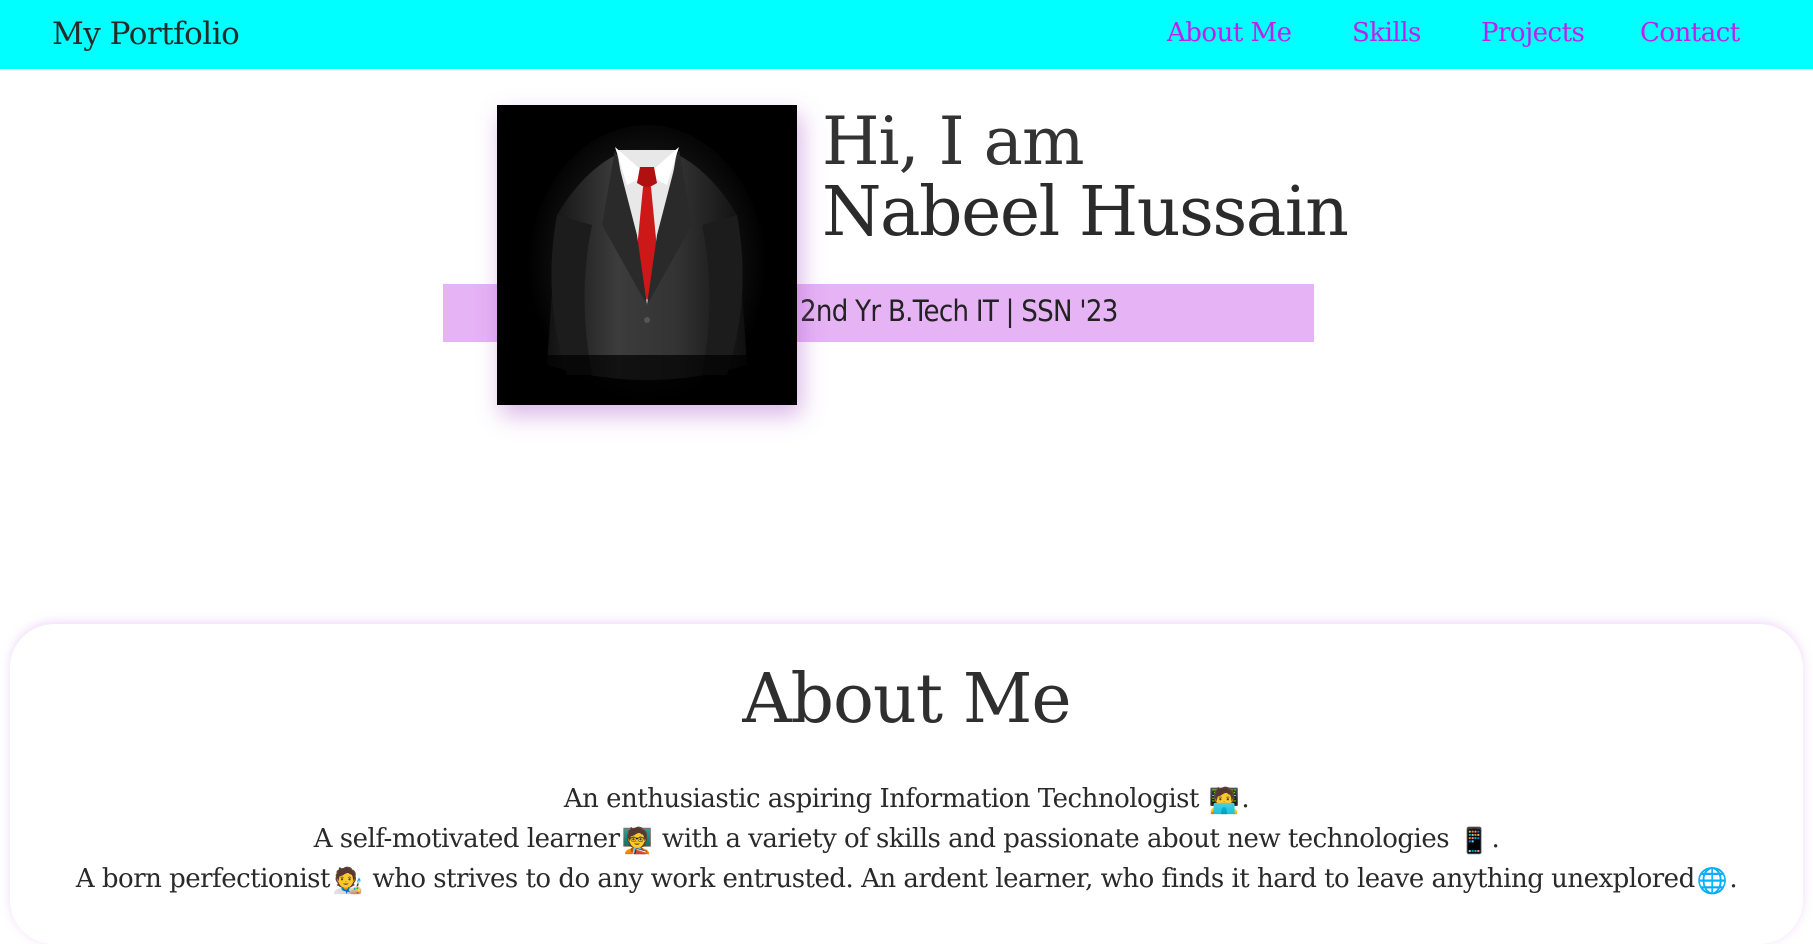  What do you see at coordinates (347, 880) in the screenshot?
I see `artist-icon: 🧑‍🎨` at bounding box center [347, 880].